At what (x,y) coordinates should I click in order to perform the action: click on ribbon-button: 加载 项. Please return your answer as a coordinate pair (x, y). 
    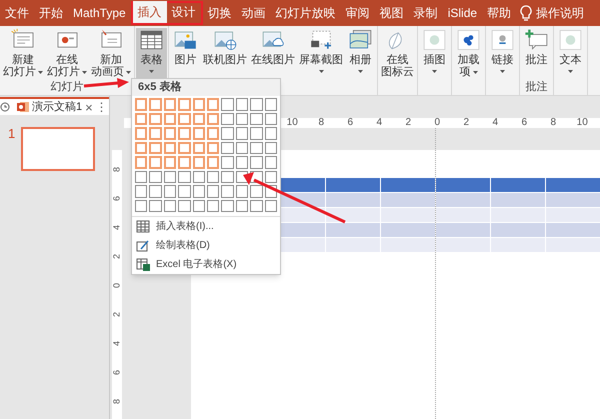
    Looking at the image, I should click on (468, 54).